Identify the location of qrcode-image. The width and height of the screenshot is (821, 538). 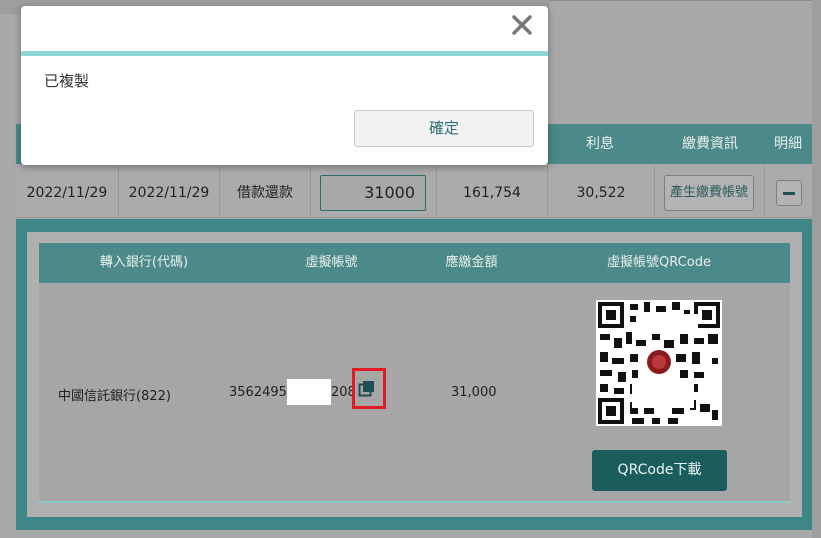
(659, 363).